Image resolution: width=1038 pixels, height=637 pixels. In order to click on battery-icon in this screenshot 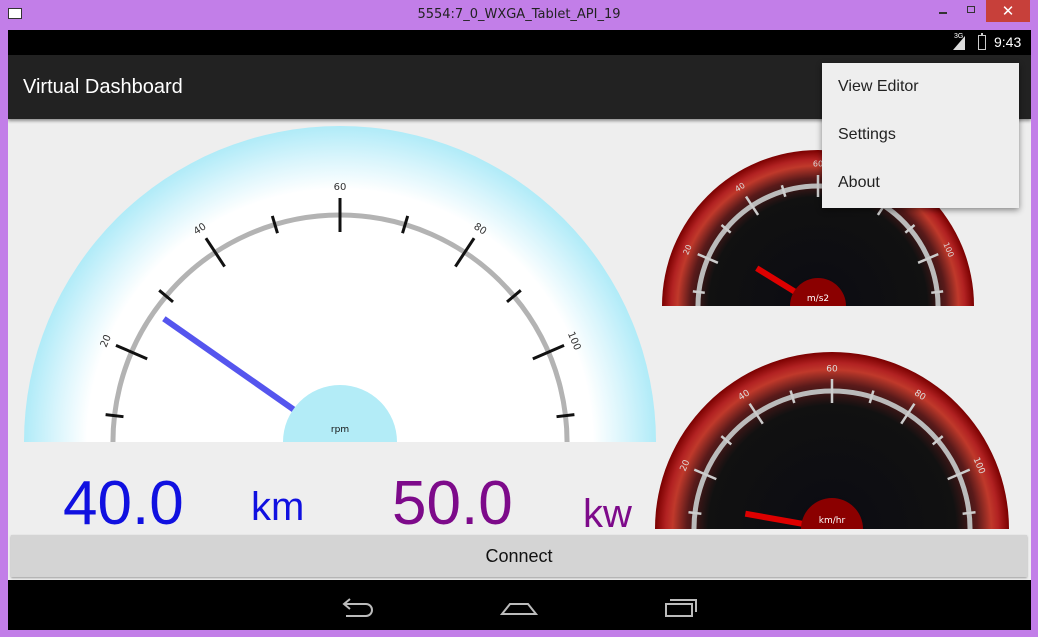, I will do `click(982, 41)`.